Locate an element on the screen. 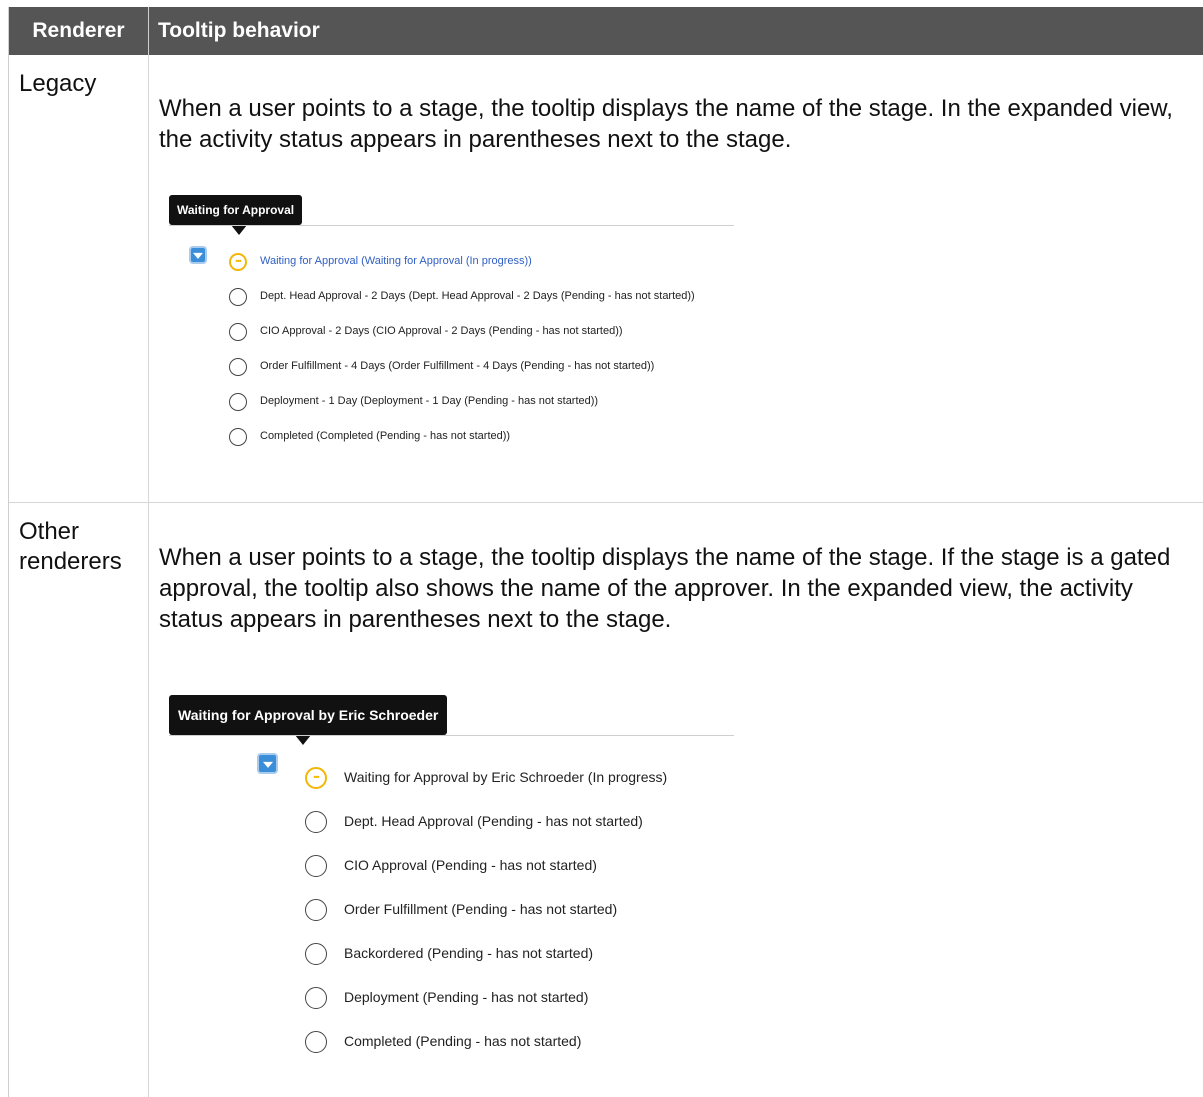  other-tooltip: Waiting for Approval by Eric Schroeder is located at coordinates (308, 720).